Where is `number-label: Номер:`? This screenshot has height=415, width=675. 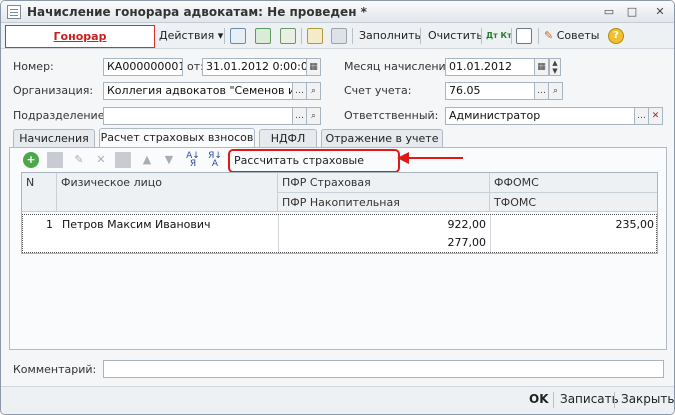 number-label: Номер: is located at coordinates (33, 66).